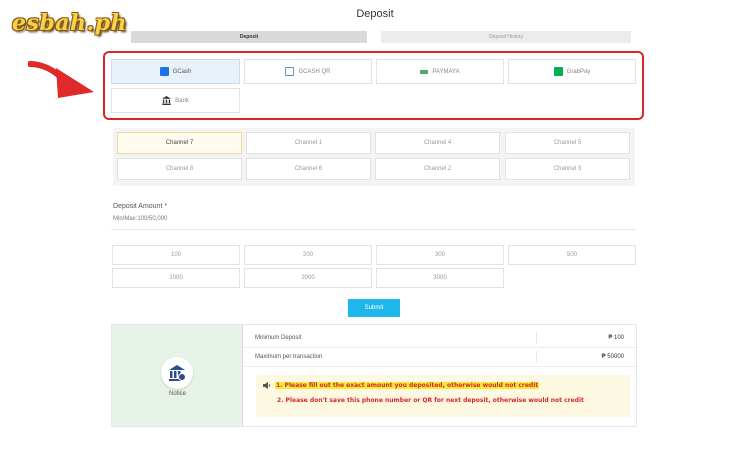  I want to click on channel-1: Channel 1, so click(308, 143).